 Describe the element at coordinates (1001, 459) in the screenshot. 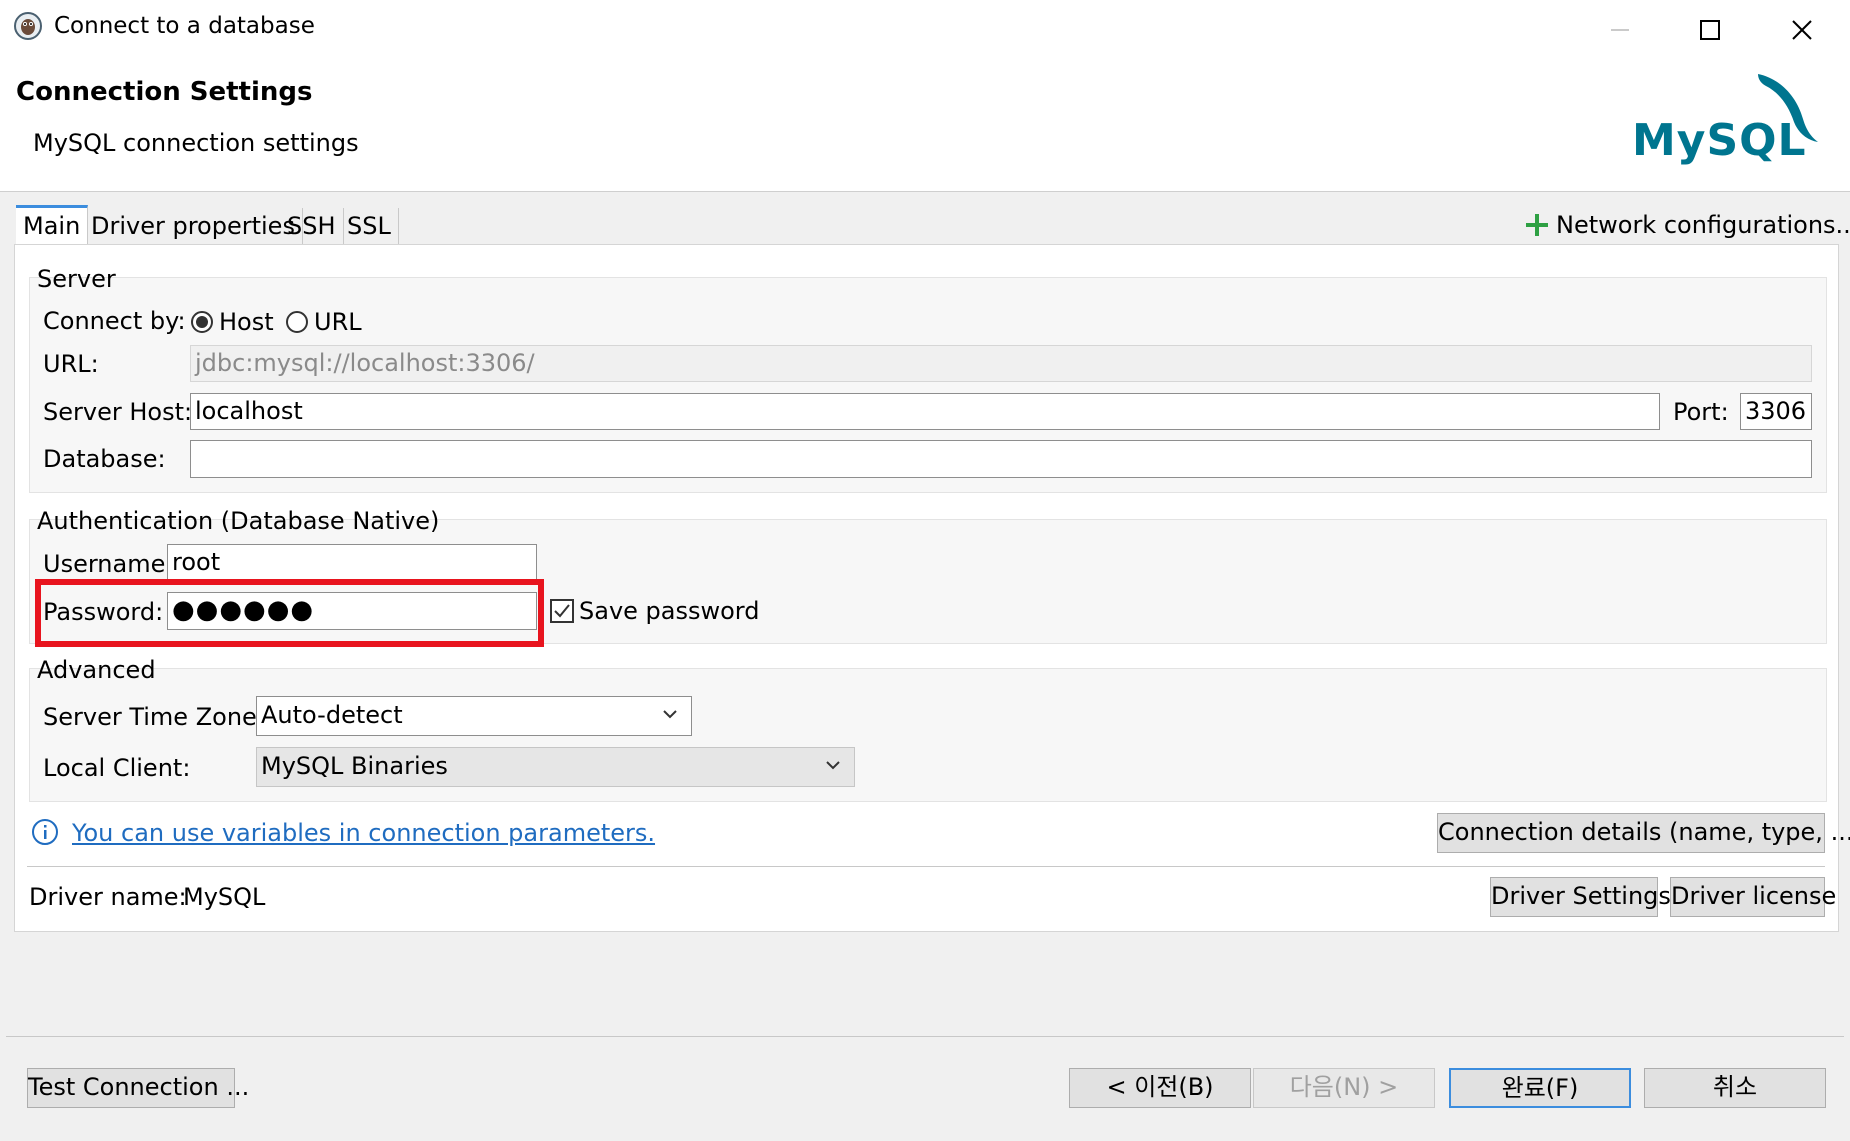

I see `database-field` at that location.